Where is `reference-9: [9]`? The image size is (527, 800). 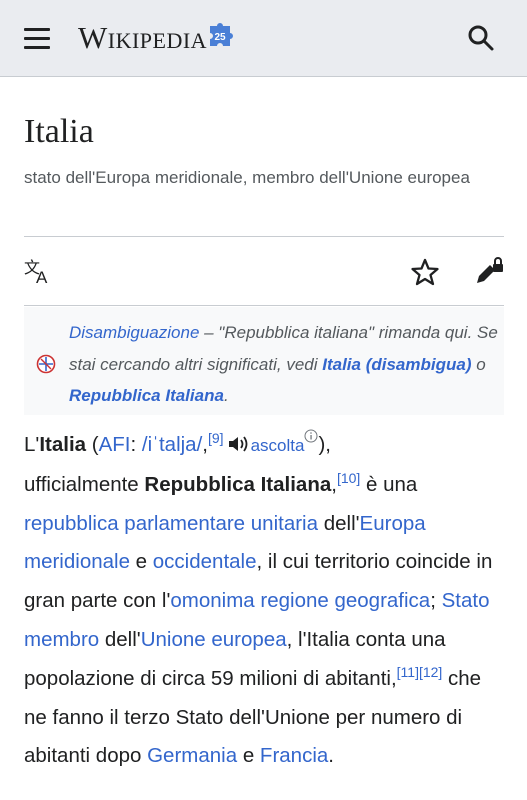 reference-9: [9] is located at coordinates (216, 438).